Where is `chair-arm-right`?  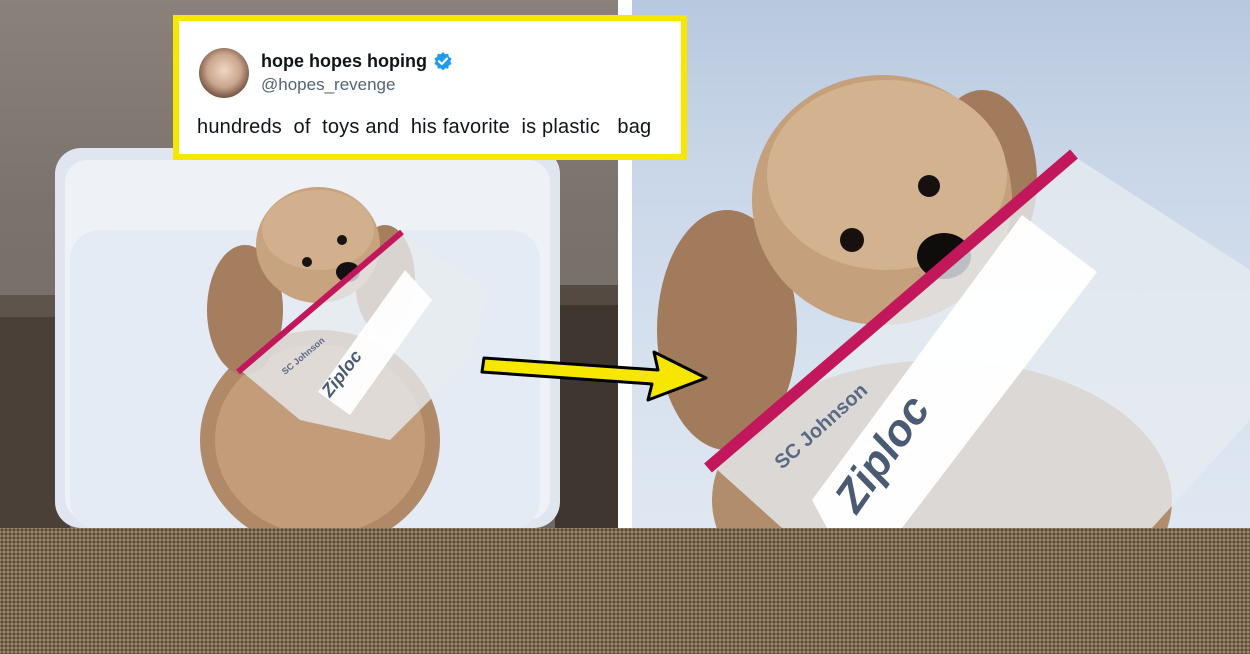
chair-arm-right is located at coordinates (586, 409).